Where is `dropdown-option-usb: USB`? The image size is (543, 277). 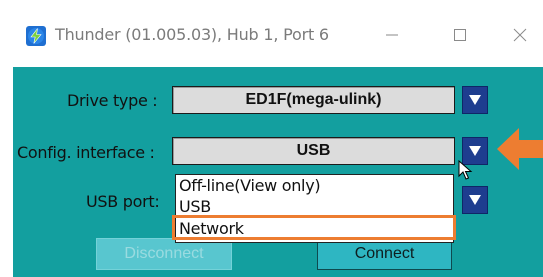
dropdown-option-usb: USB is located at coordinates (195, 206).